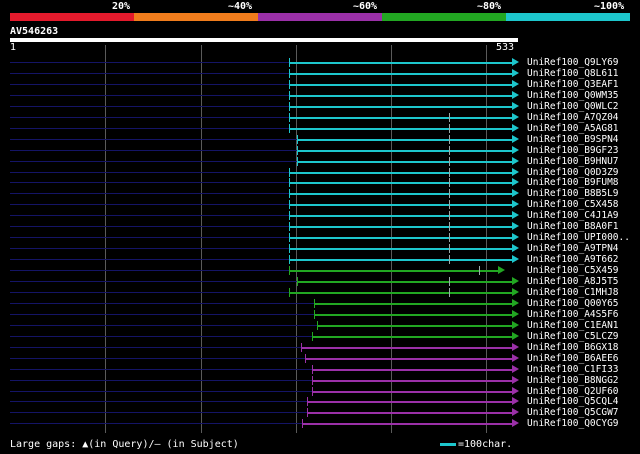 The width and height of the screenshot is (640, 454). I want to click on hit-label-link: UniRef100_C1EAN1, so click(573, 325).